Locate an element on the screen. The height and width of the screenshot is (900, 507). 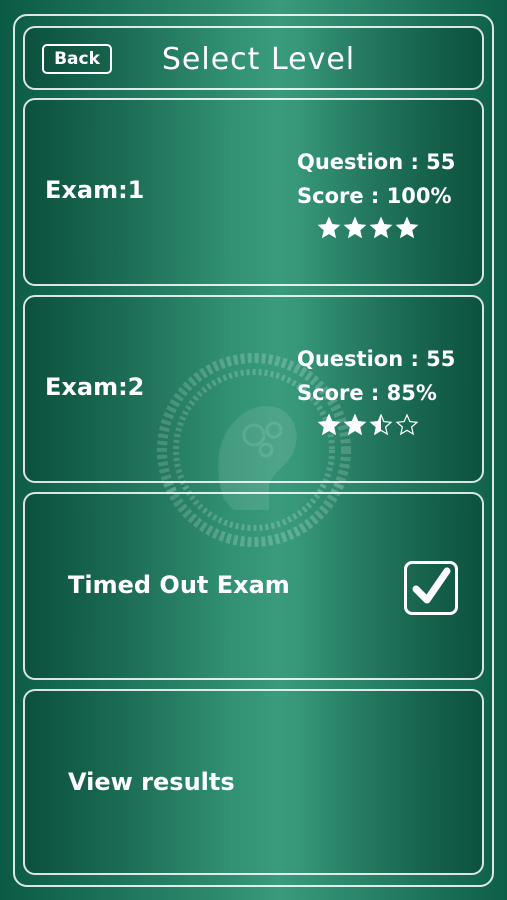
score-label: Score : 100% is located at coordinates (374, 196).